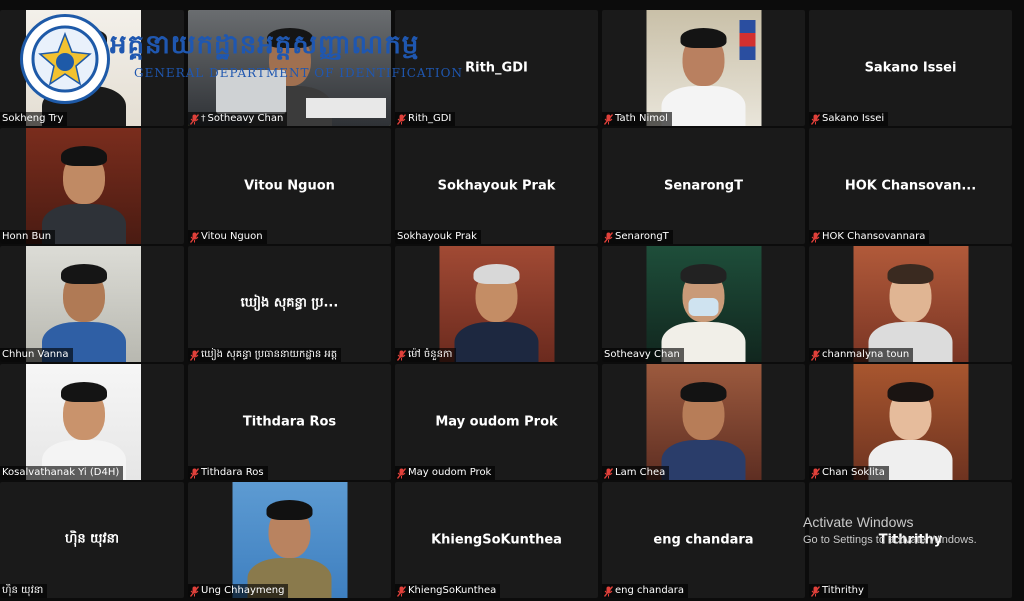 The width and height of the screenshot is (1024, 601). I want to click on participant-display-name: KhiengSoKunthea, so click(496, 540).